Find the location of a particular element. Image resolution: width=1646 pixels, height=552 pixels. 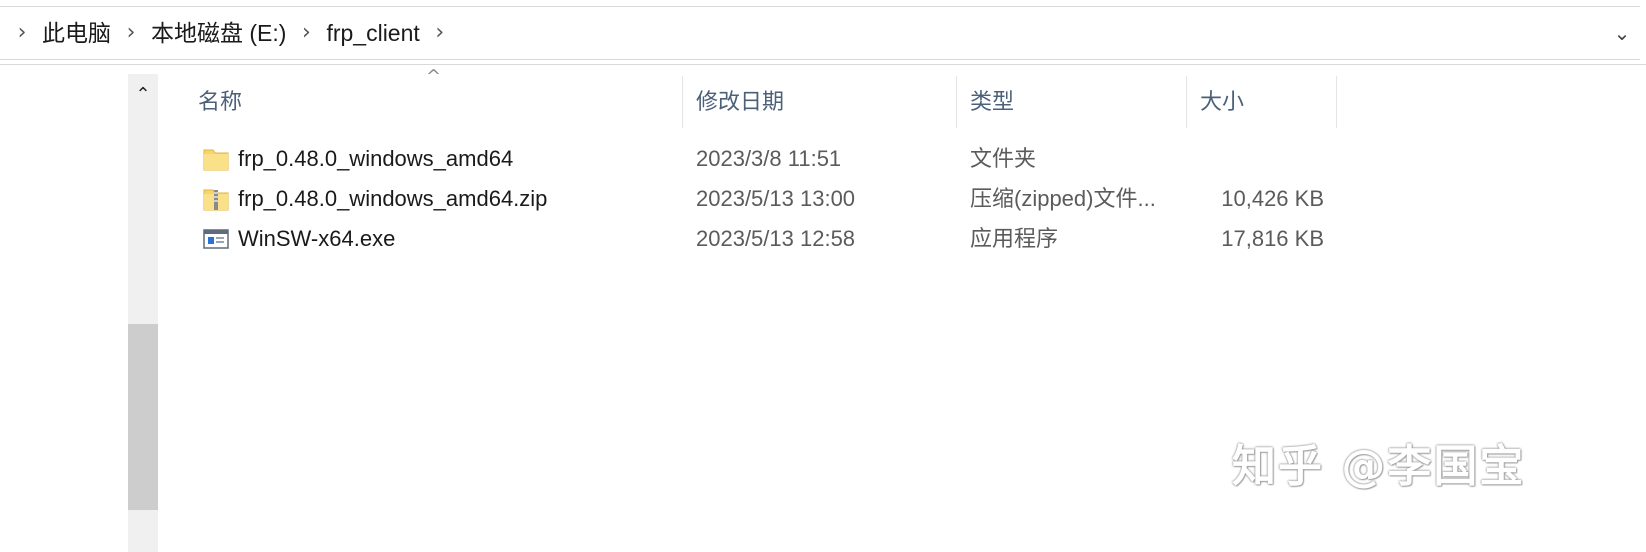

column-header-modified: 修改日期 is located at coordinates (819, 102).